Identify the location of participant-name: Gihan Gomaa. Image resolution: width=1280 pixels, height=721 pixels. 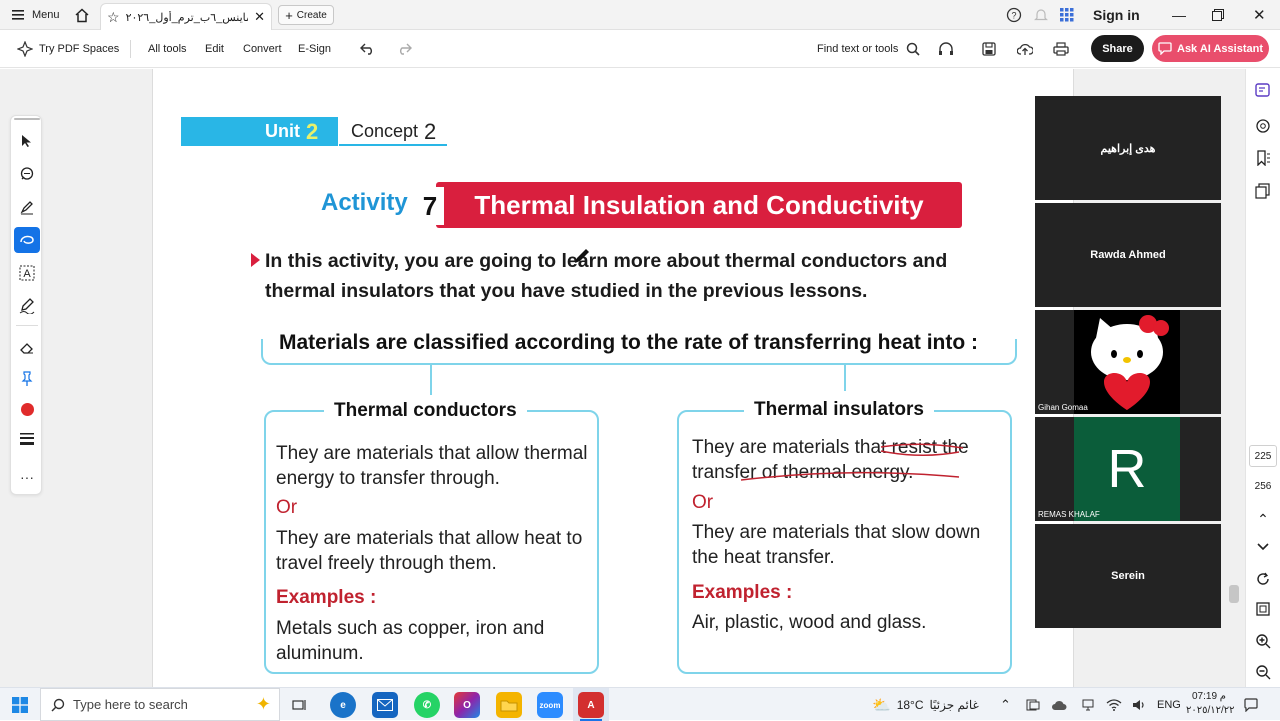
(1063, 407).